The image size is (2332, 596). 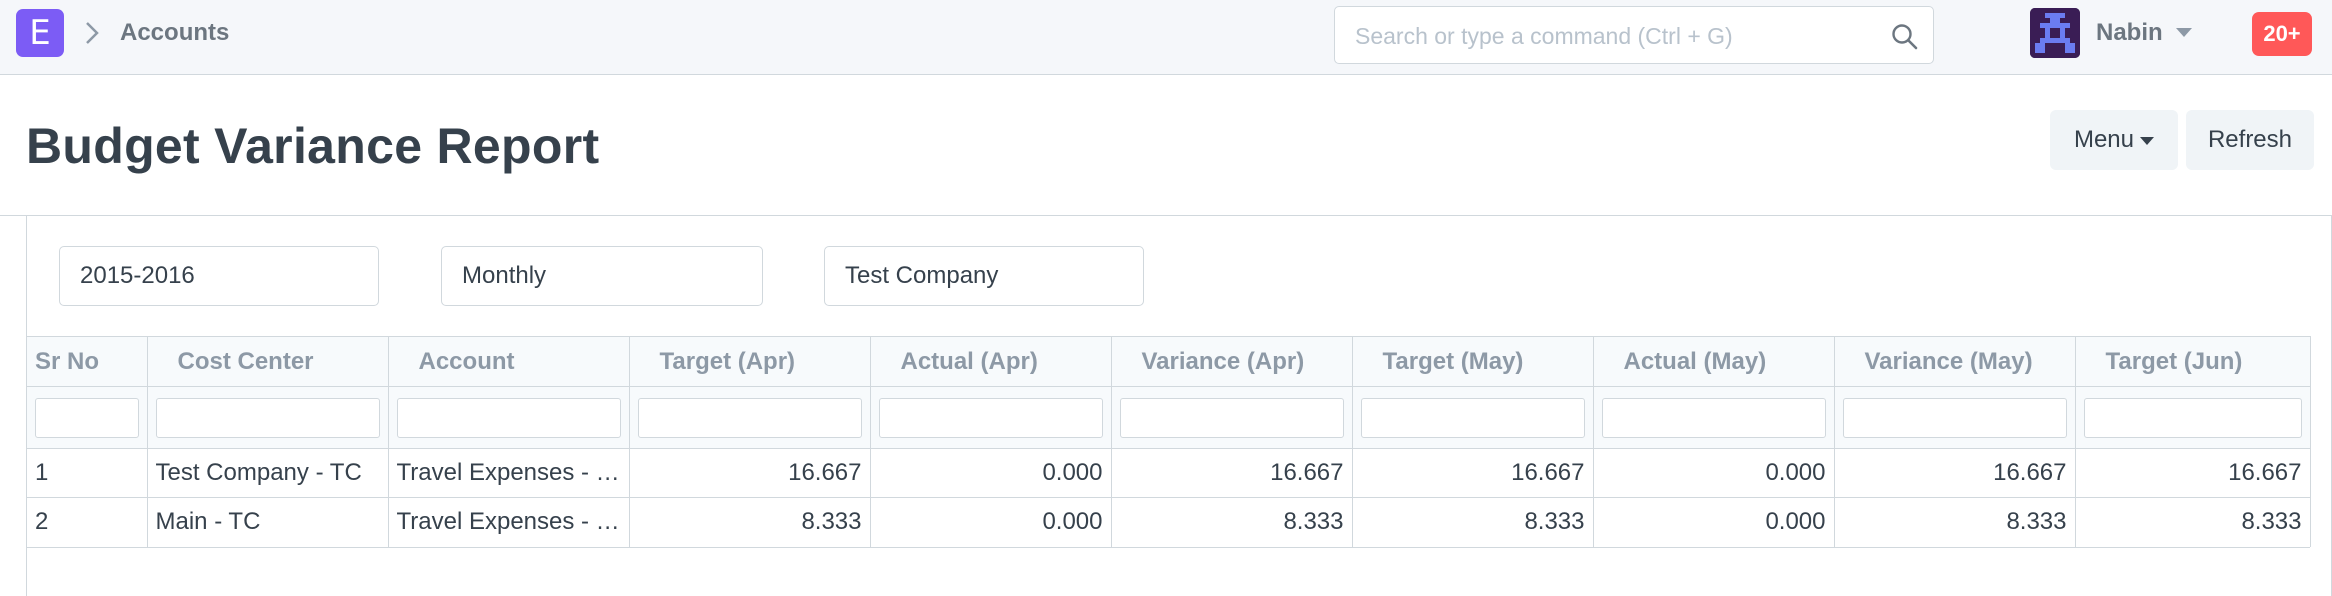 What do you see at coordinates (268, 473) in the screenshot?
I see `table-cell: Test Company - TC` at bounding box center [268, 473].